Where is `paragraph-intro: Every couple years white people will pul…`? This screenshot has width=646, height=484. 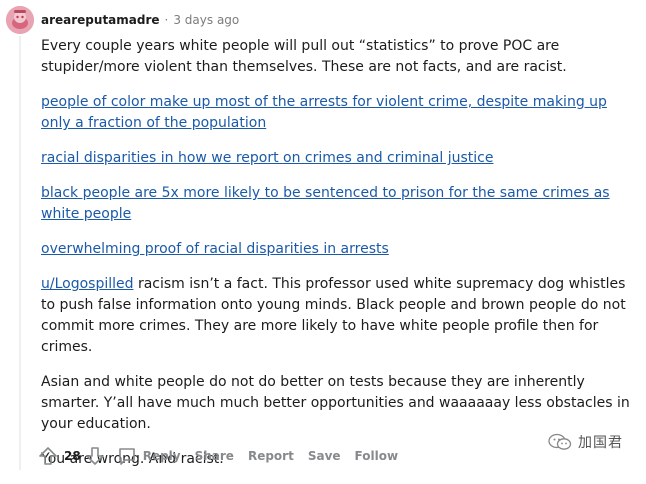
paragraph-intro: Every couple years white people will pul… is located at coordinates (304, 56).